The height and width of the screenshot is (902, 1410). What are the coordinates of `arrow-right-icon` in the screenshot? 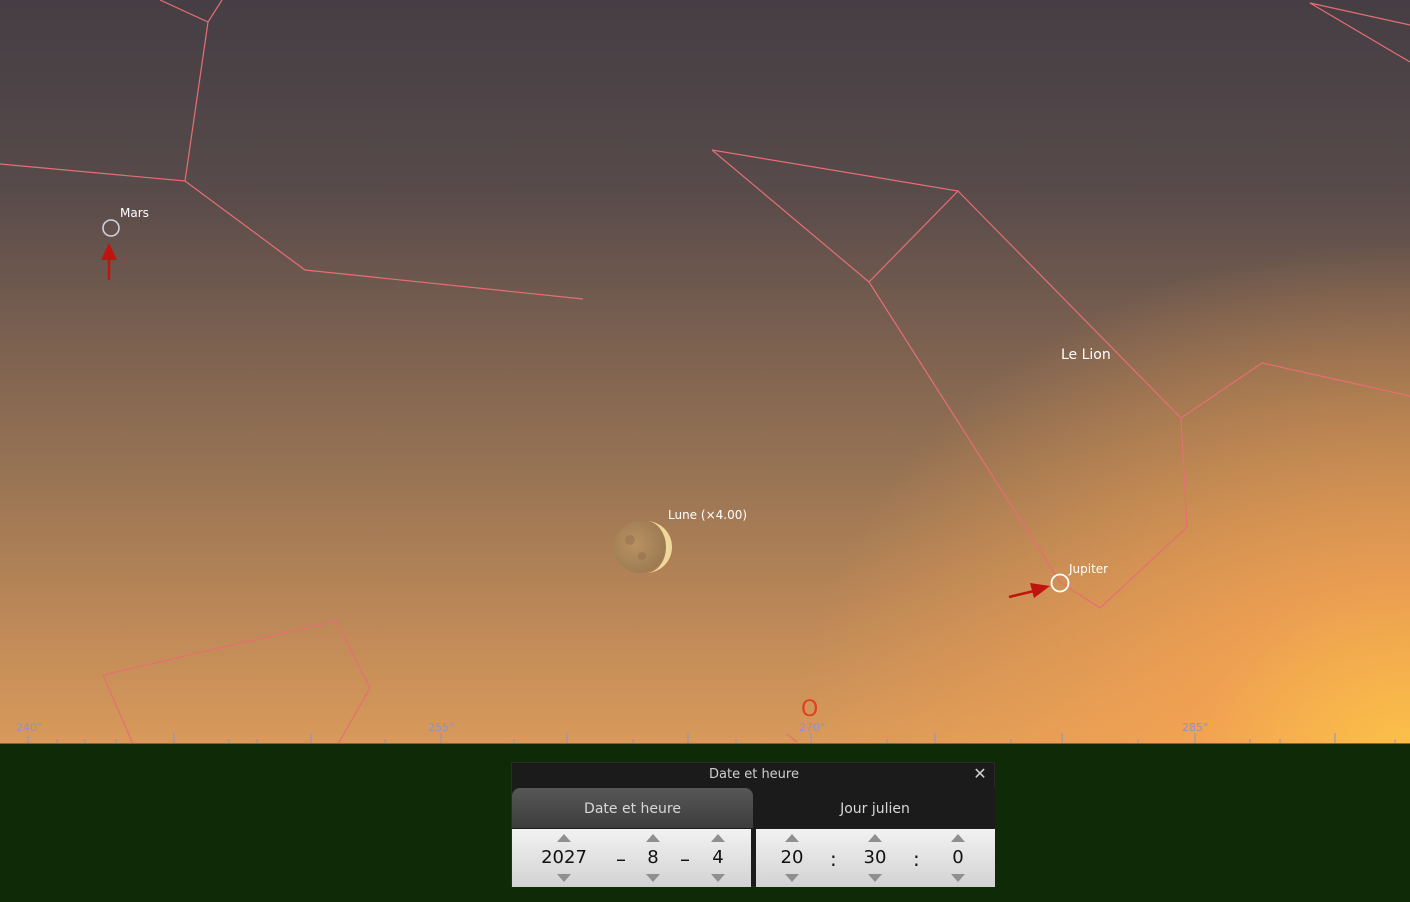 It's located at (1029, 591).